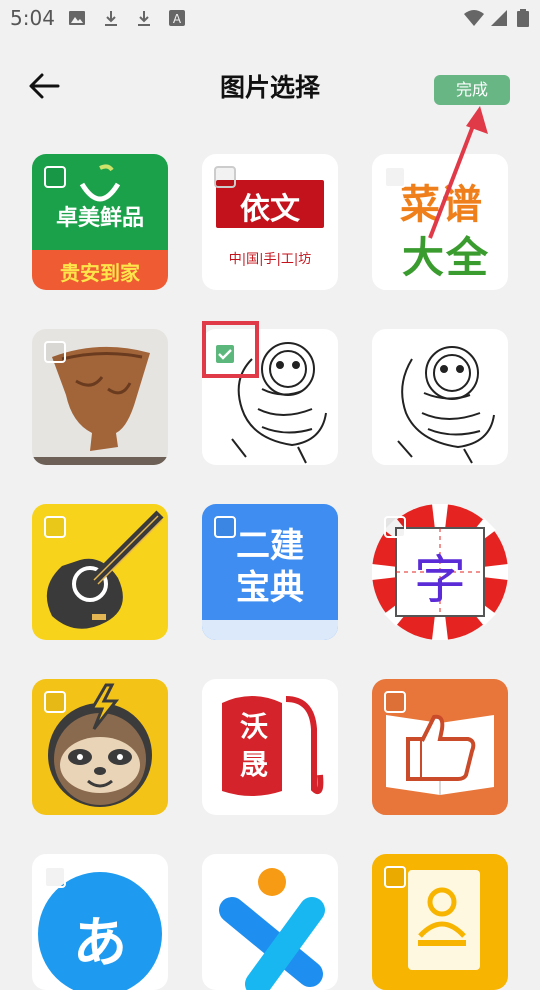 The width and height of the screenshot is (540, 990). I want to click on annotation-arrow, so click(458, 172).